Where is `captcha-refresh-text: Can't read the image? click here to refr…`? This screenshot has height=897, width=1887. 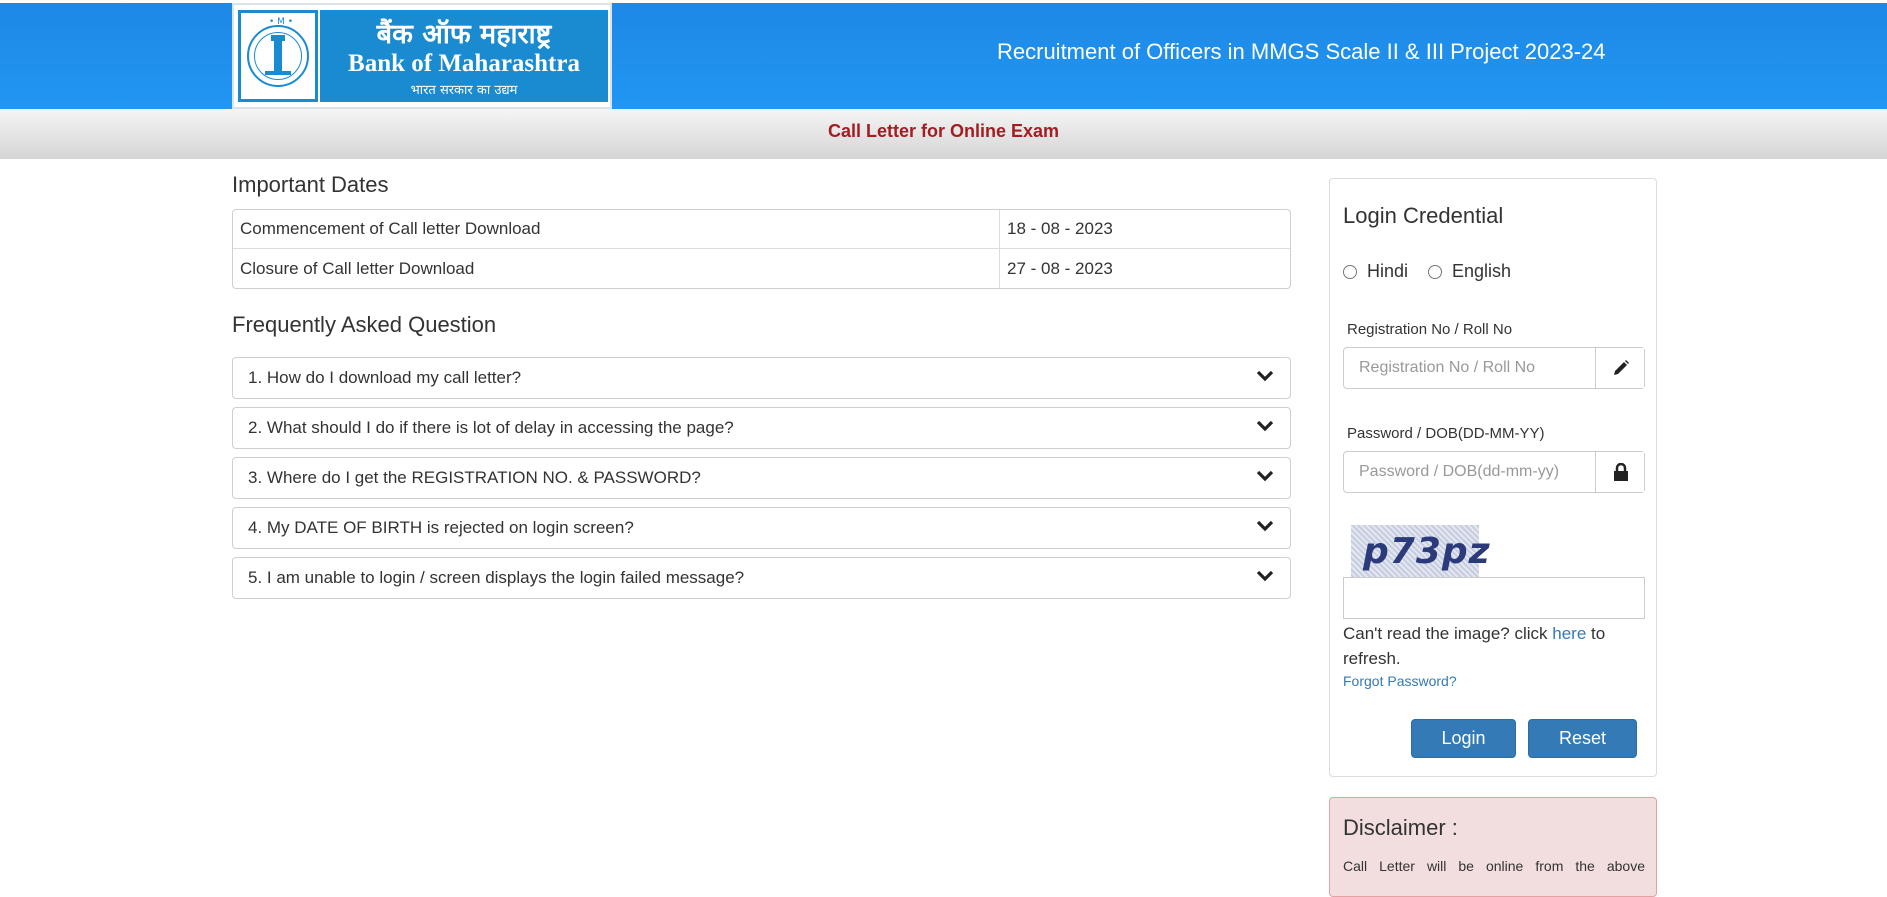 captcha-refresh-text: Can't read the image? click here to refr… is located at coordinates (1494, 646).